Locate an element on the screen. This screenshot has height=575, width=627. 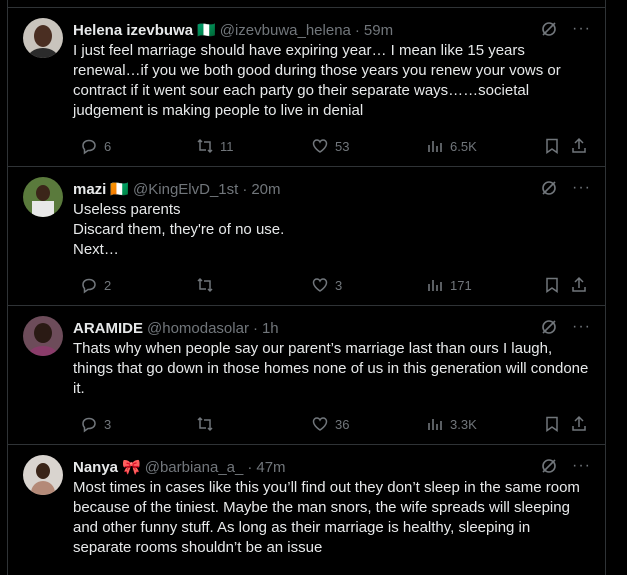
author-handle: @izevbuwa_helena is located at coordinates (285, 30).